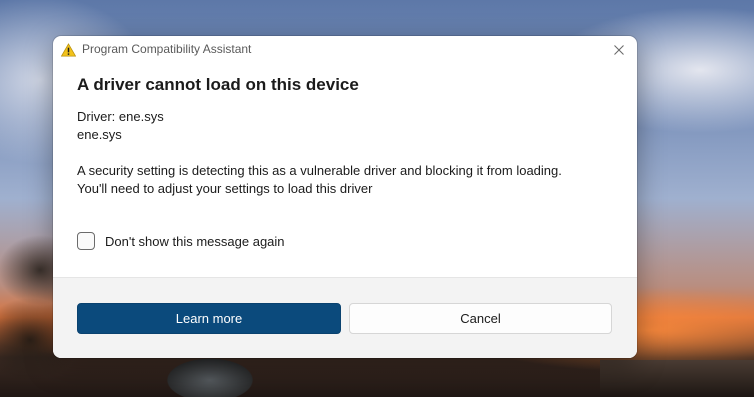 The height and width of the screenshot is (397, 754). I want to click on dialog-heading: A driver cannot load on this device, so click(218, 84).